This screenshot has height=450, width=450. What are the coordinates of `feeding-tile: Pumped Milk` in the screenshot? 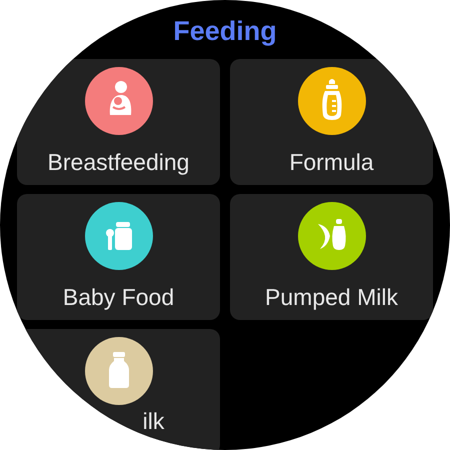 It's located at (331, 257).